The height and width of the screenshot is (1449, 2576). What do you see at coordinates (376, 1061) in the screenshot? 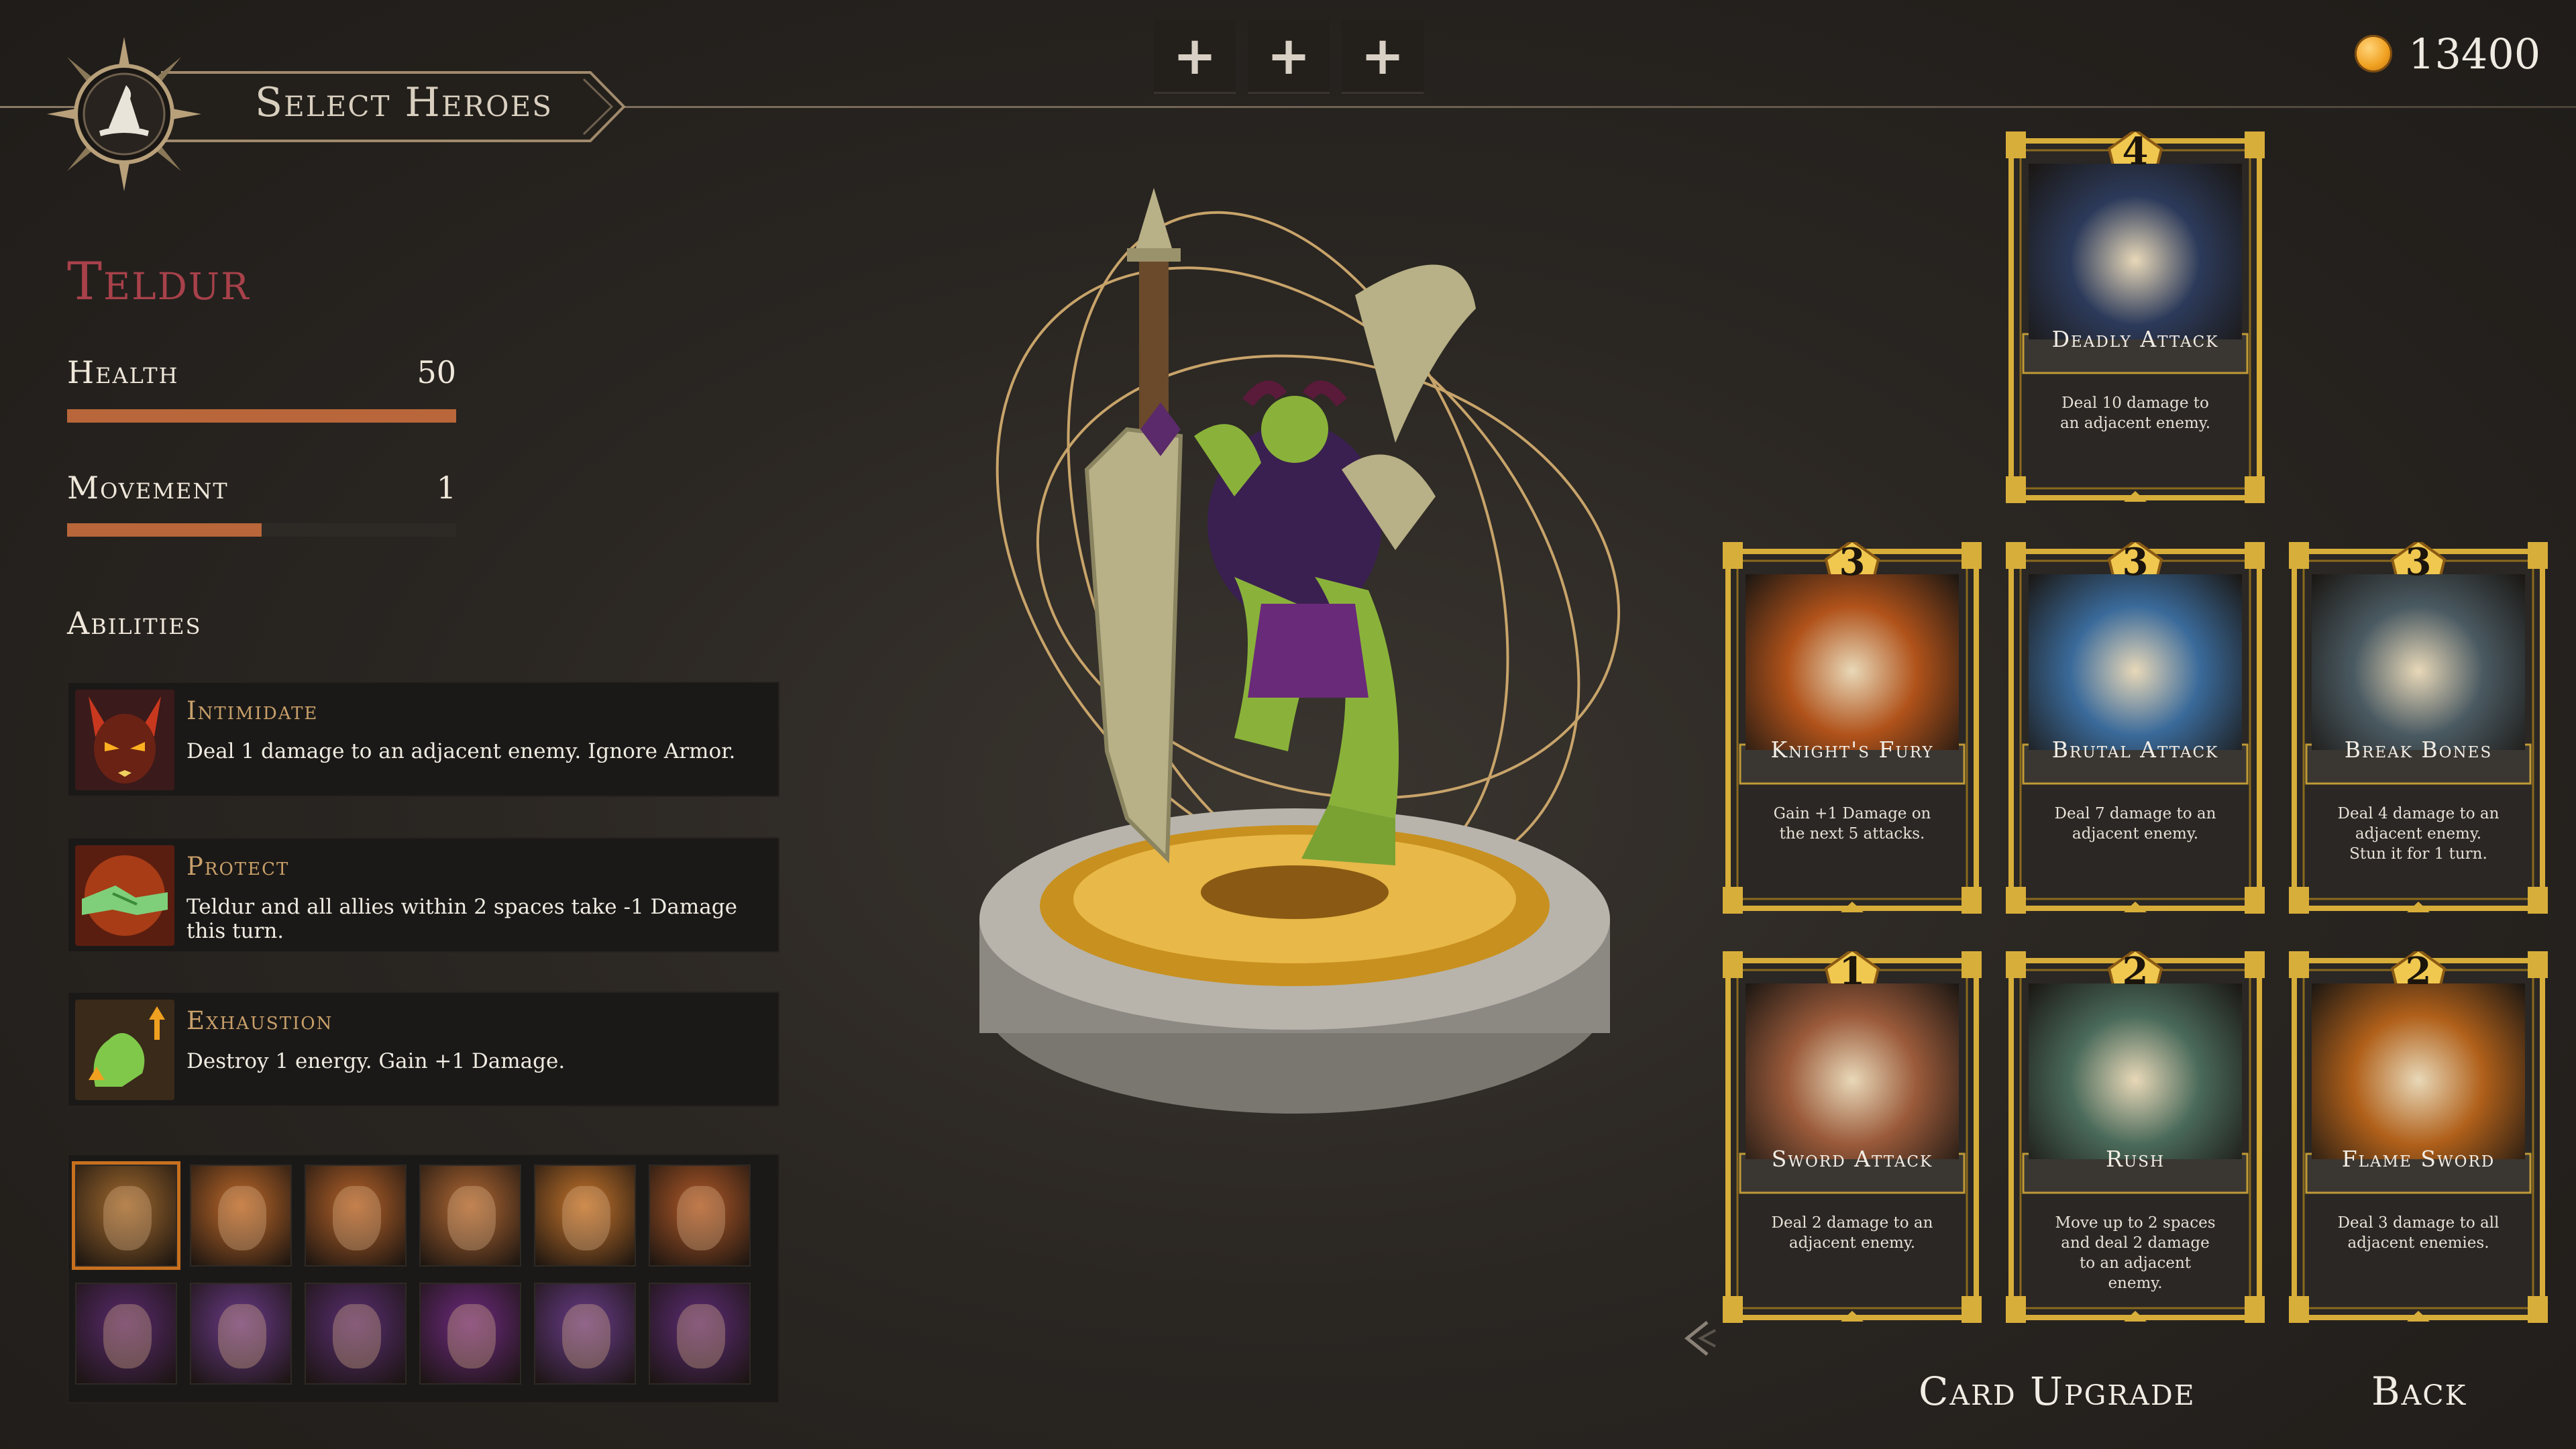
I see `ability-description: Destroy 1 energy. Gain +1 Damage.` at bounding box center [376, 1061].